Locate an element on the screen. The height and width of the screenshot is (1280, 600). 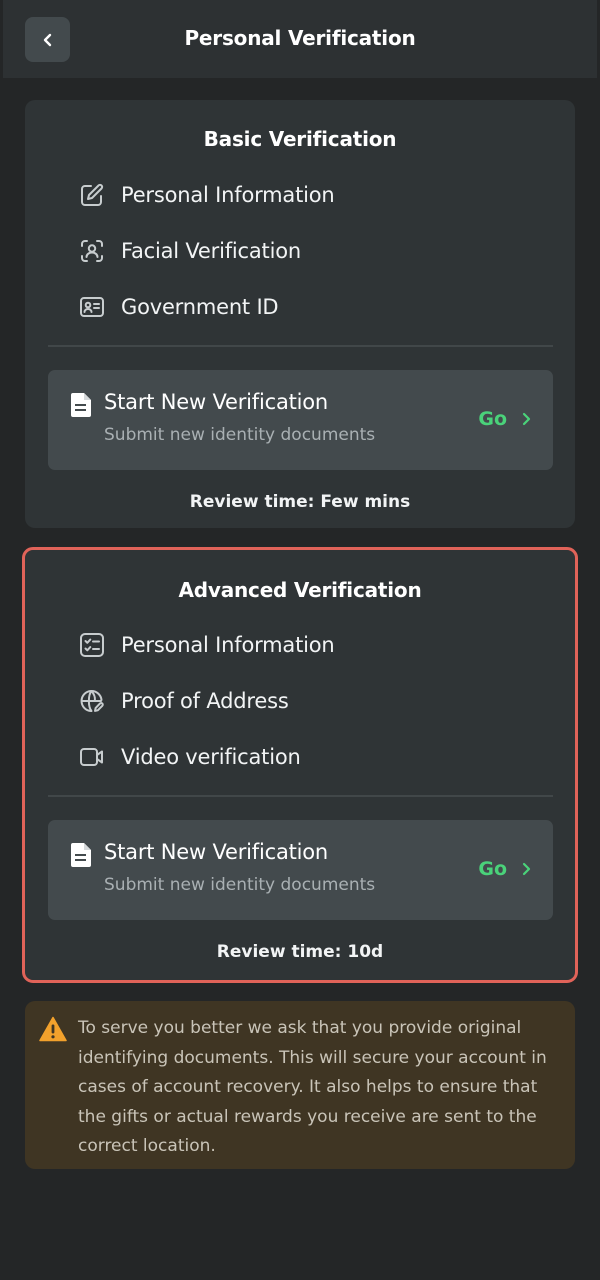
edit-icon is located at coordinates (92, 195).